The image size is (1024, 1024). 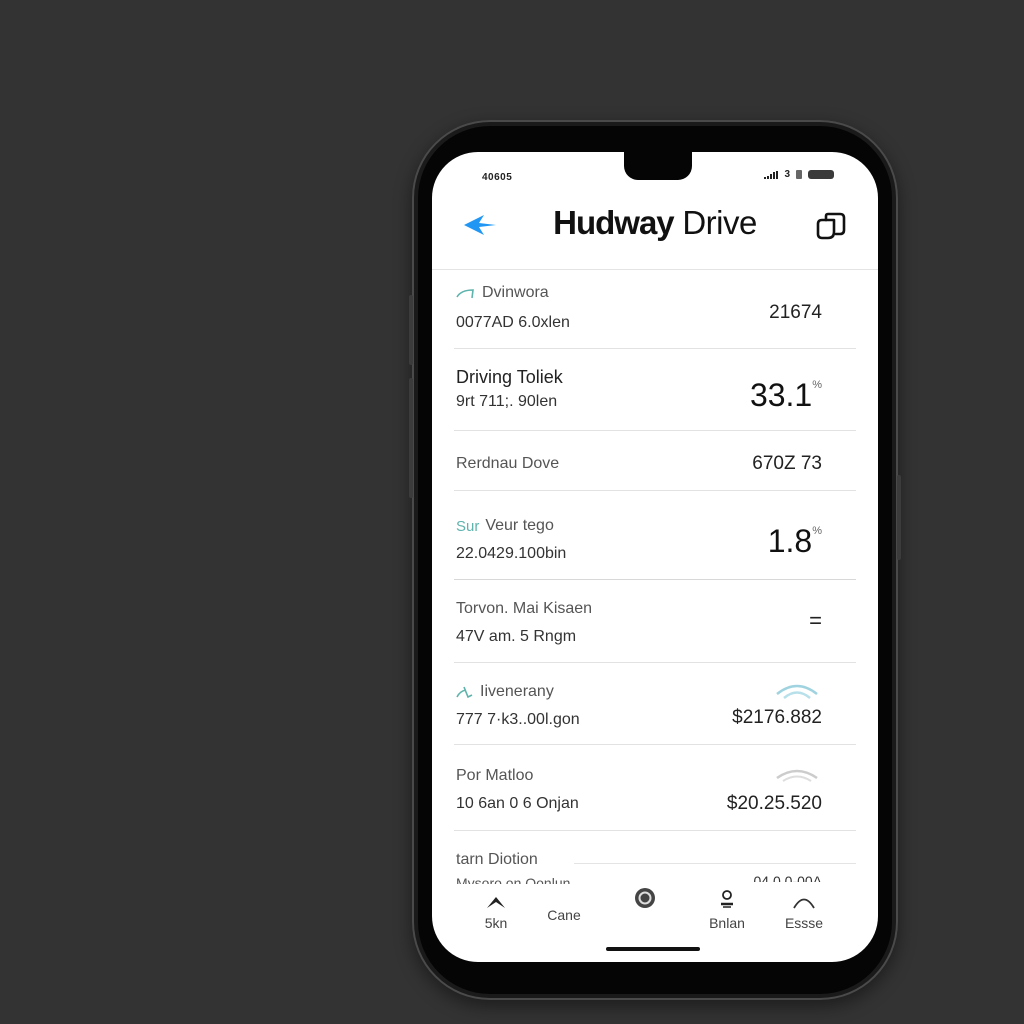 I want to click on row-label: Rerdnau Dove, so click(x=508, y=463).